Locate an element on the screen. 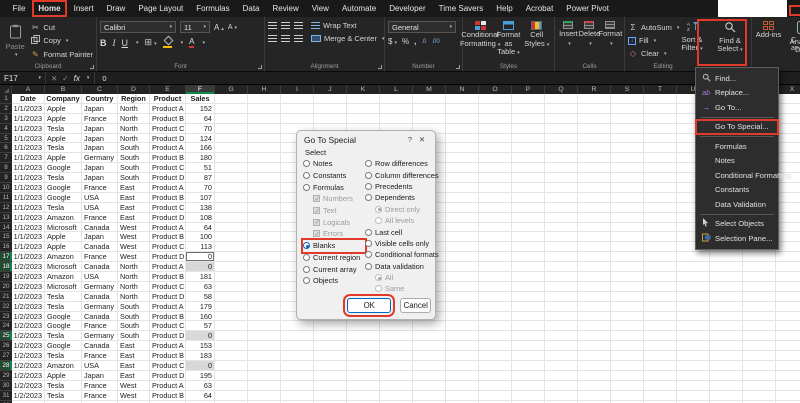  cell-N27 is located at coordinates (462, 356).